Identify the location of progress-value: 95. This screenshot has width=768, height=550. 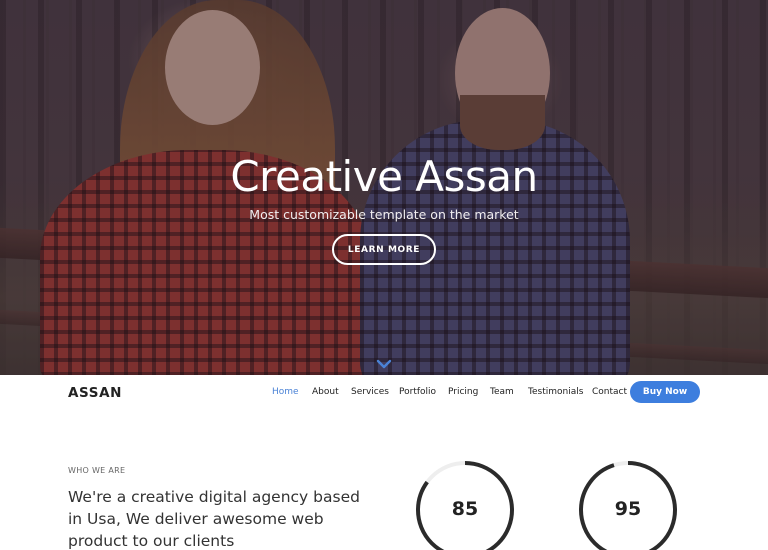
(628, 509).